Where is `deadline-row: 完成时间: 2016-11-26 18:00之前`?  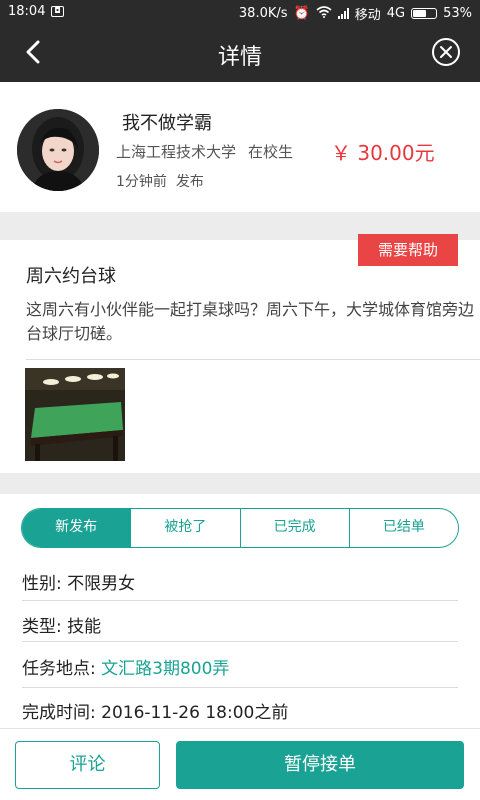
deadline-row: 完成时间: 2016-11-26 18:00之前 is located at coordinates (155, 710).